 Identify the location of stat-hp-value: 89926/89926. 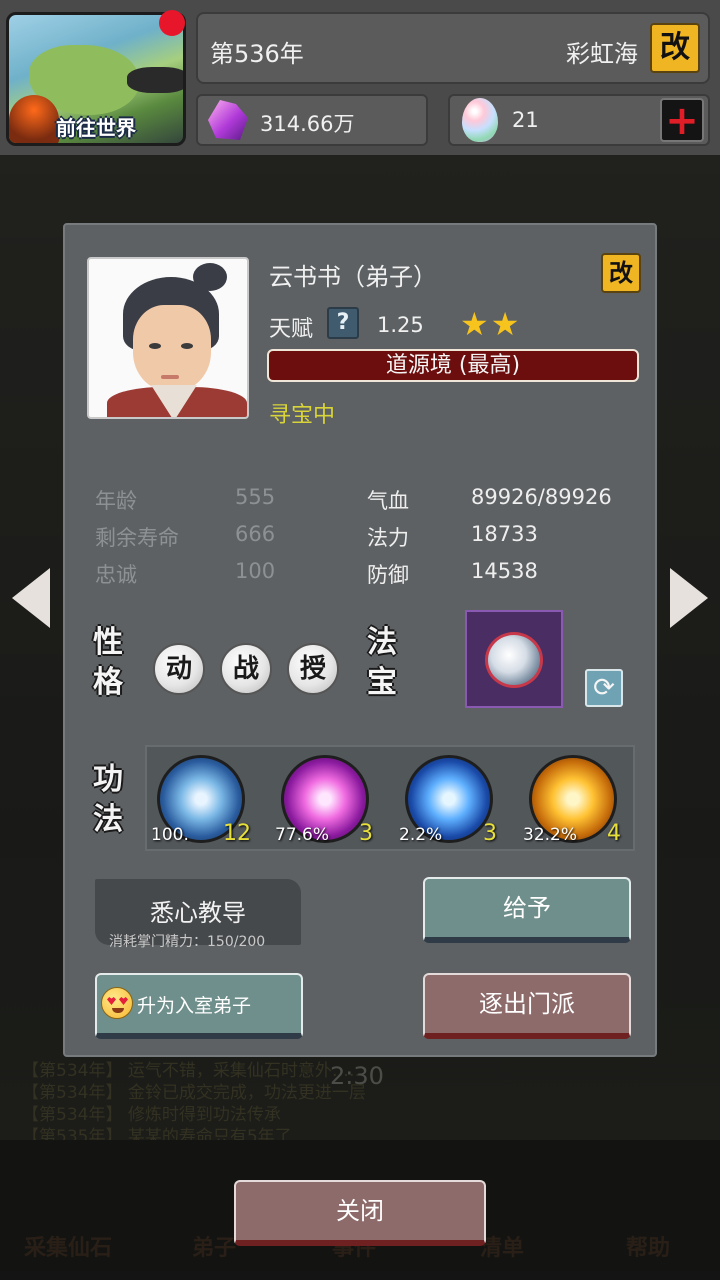
(541, 497).